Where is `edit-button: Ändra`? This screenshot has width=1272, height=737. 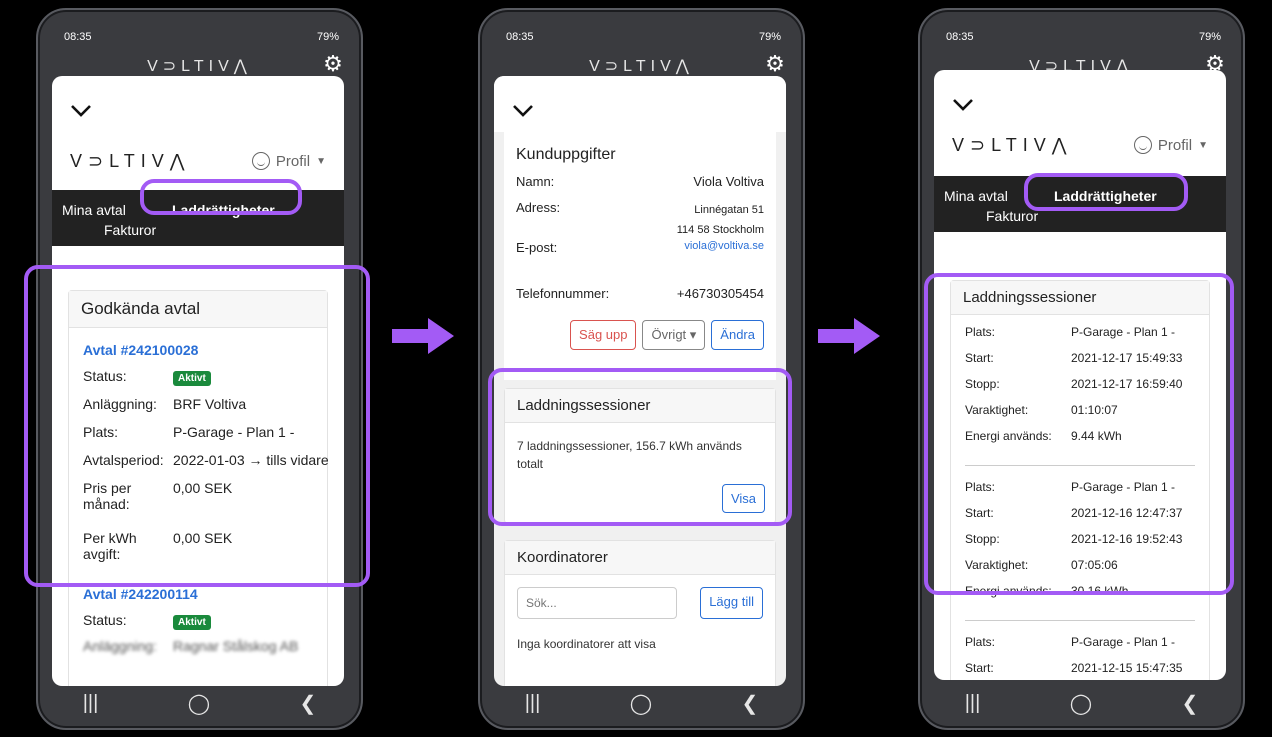
edit-button: Ändra is located at coordinates (737, 335).